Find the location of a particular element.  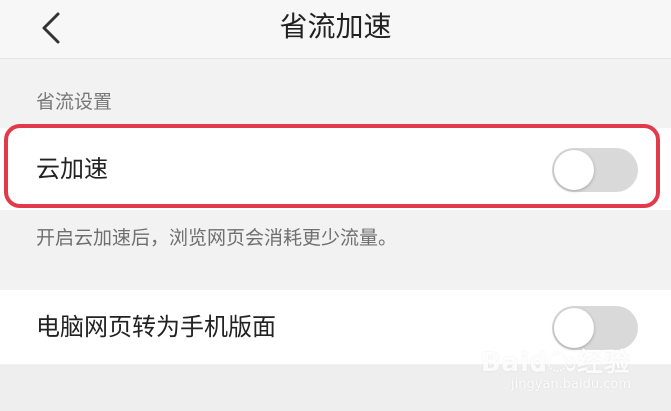

cloud-acceleration-toggle is located at coordinates (595, 170).